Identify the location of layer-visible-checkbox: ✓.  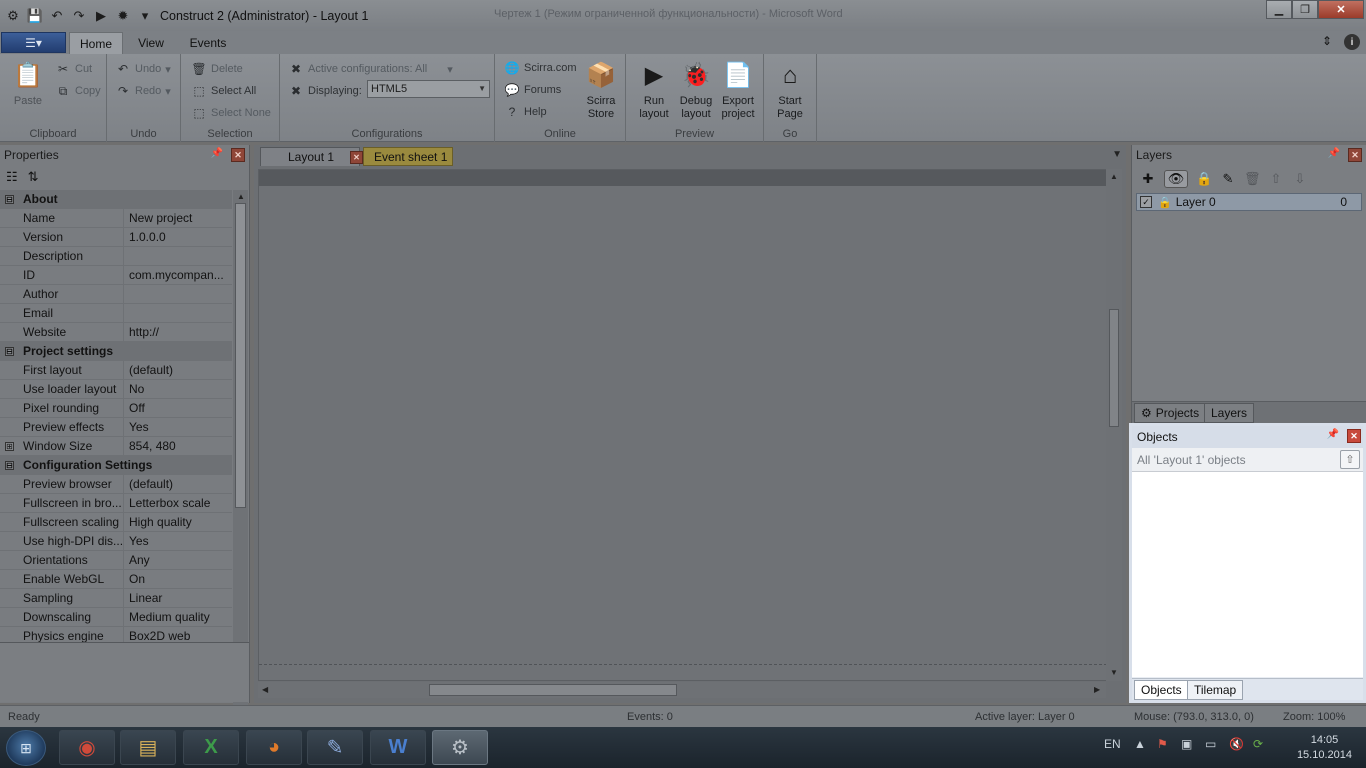
(1146, 202).